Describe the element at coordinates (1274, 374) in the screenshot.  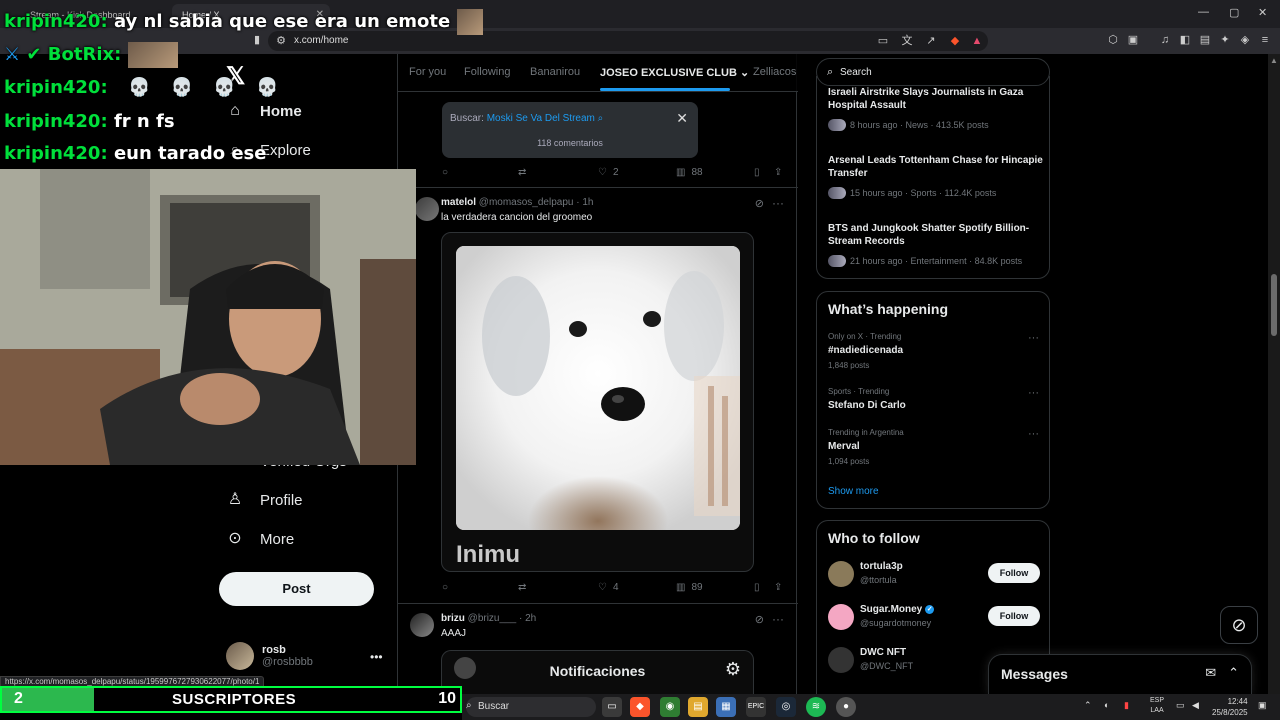
I see `scrollbar: ▲` at that location.